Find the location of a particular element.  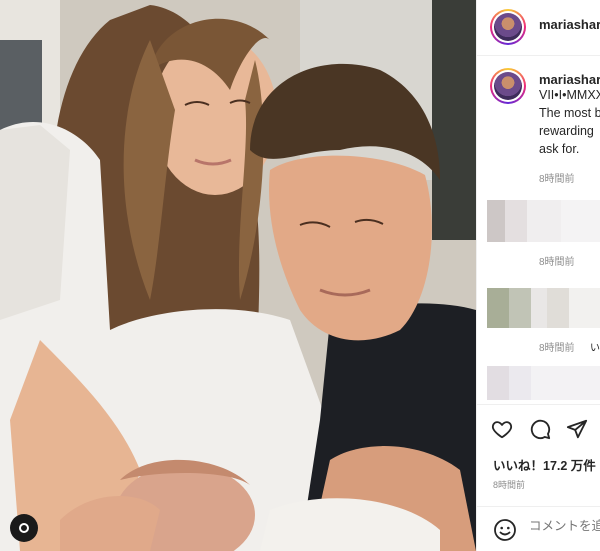

action-bar is located at coordinates (538, 428).